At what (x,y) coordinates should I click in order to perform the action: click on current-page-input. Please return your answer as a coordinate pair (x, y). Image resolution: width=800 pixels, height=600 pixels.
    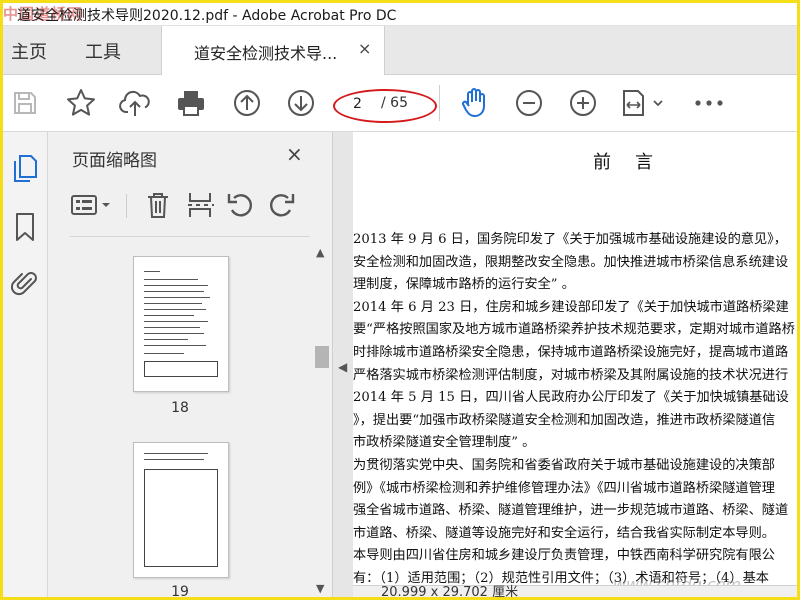
    Looking at the image, I should click on (363, 104).